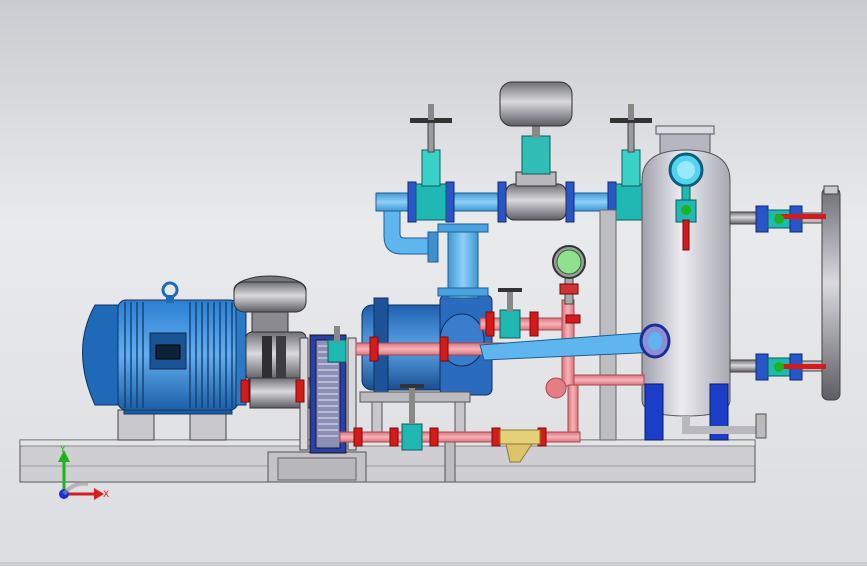  I want to click on liquid-ring-vacuum-pump, so click(426, 367).